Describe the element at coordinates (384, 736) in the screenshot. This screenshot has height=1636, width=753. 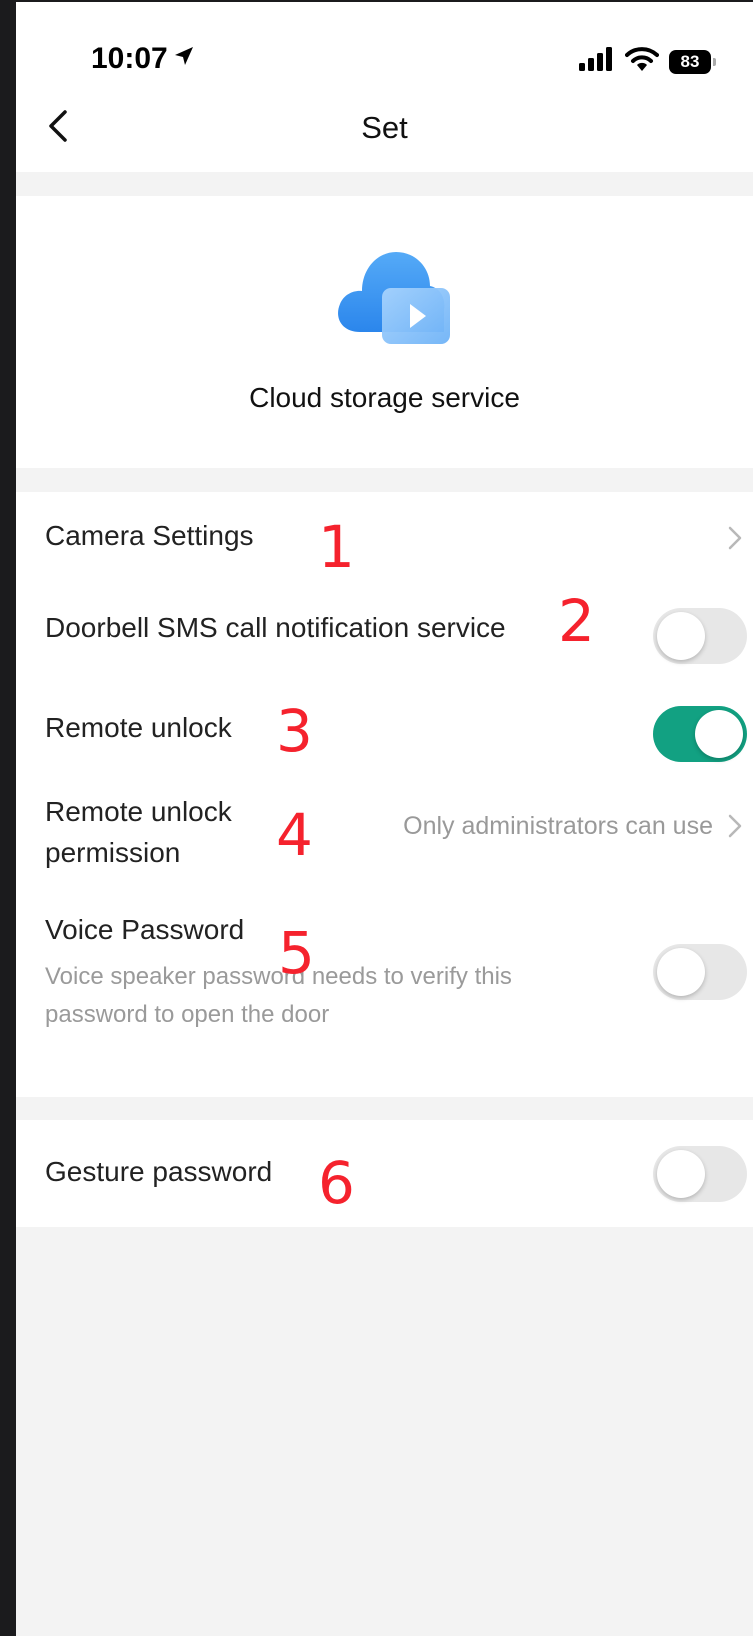
I see `remote-unlock-row: Remote unlock 3` at that location.